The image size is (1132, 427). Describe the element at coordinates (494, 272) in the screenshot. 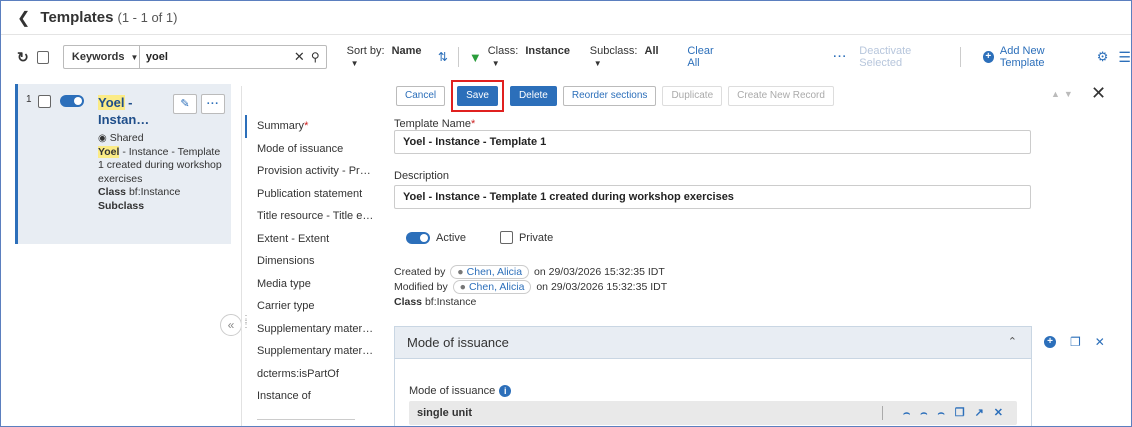

I see `created-by-user: Chen, Alicia` at that location.